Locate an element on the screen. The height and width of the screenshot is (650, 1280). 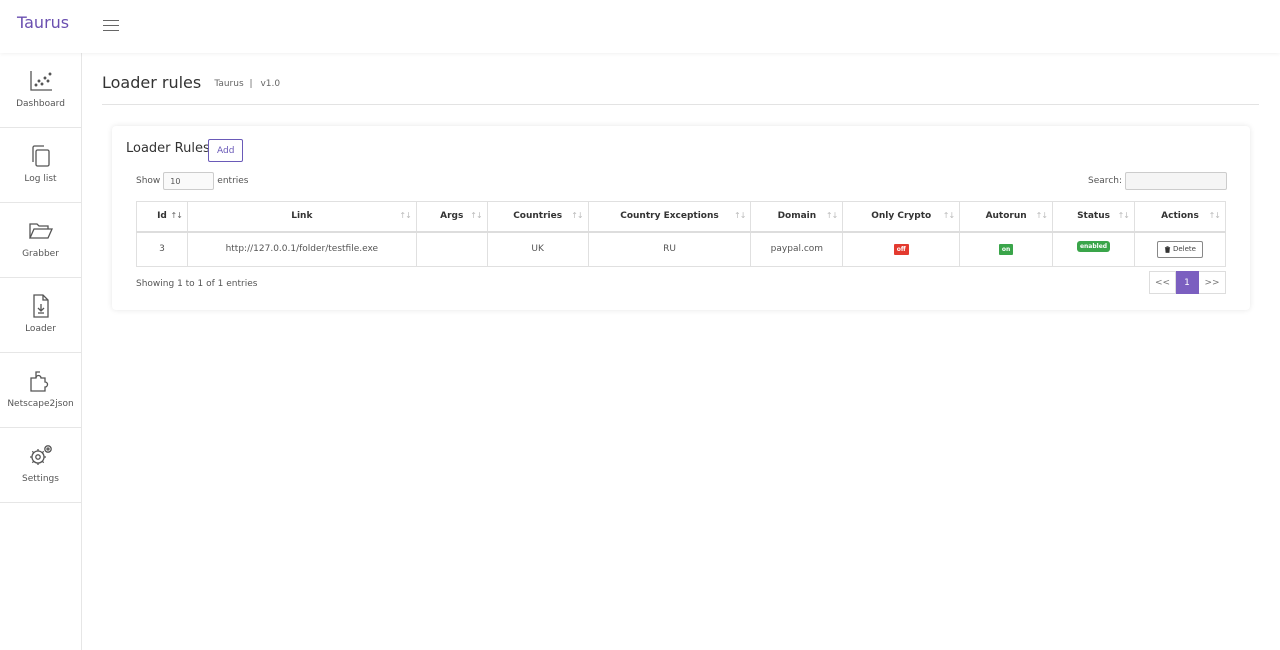
puzzle-icon is located at coordinates (38, 381).